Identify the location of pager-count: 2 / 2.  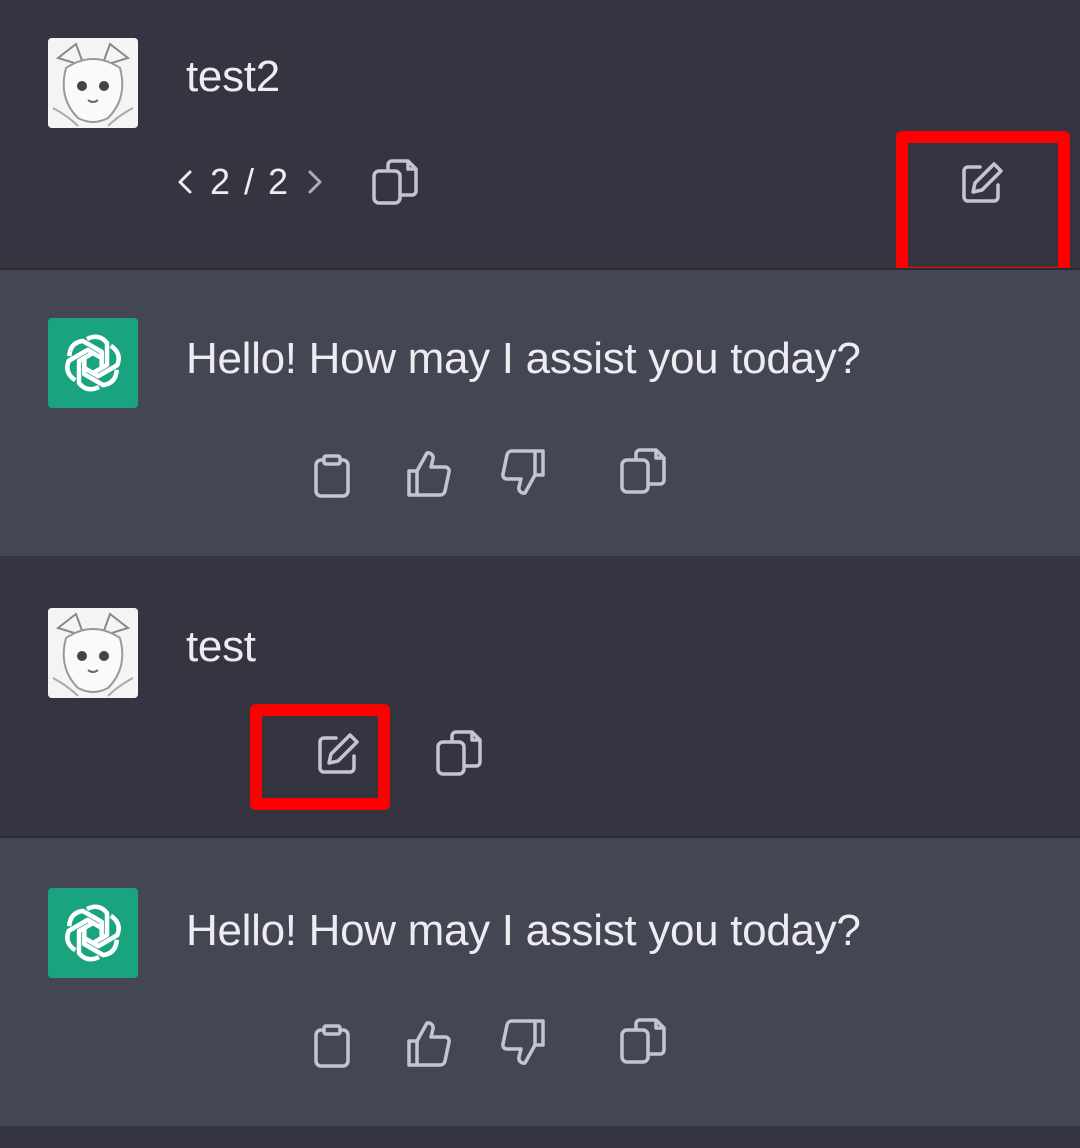
(250, 181).